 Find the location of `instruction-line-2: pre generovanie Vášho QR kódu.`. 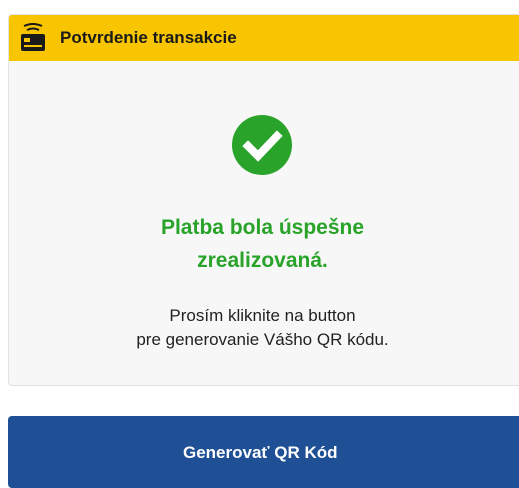

instruction-line-2: pre generovanie Vášho QR kódu. is located at coordinates (262, 339).